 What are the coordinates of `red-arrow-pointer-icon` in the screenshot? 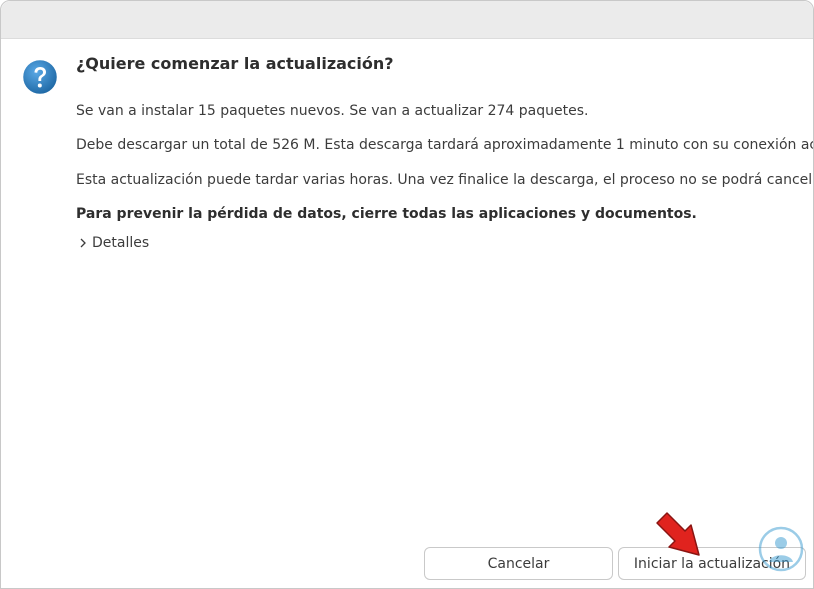 It's located at (679, 535).